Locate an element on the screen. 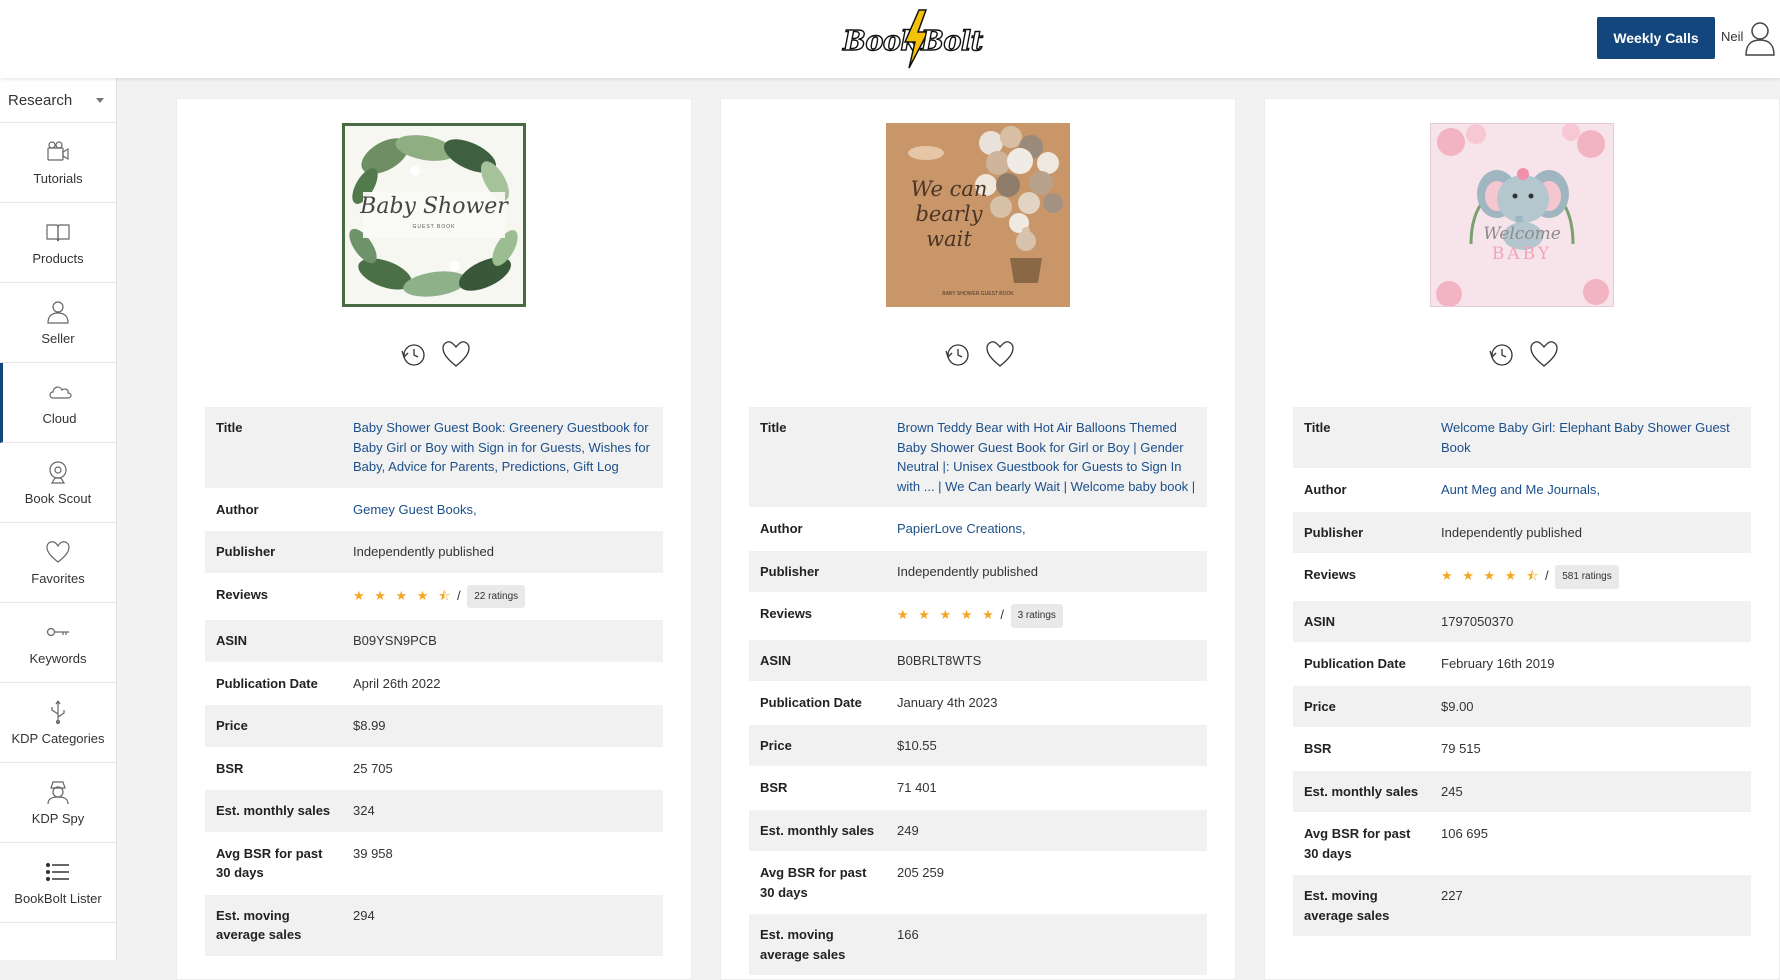  sidebar-item-cloud: Cloud is located at coordinates (58, 403).